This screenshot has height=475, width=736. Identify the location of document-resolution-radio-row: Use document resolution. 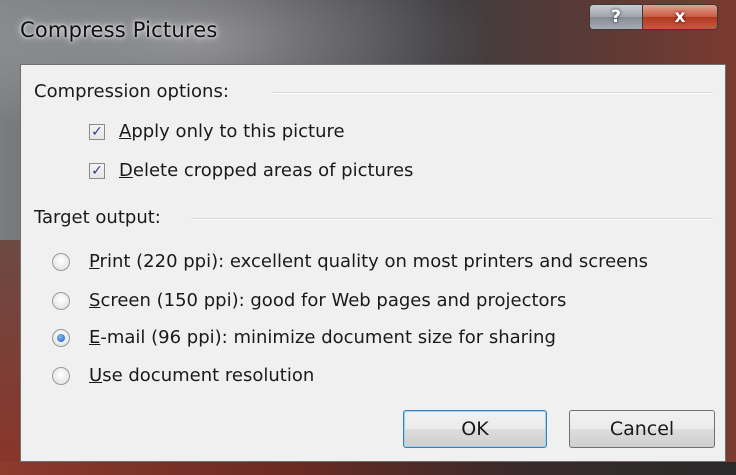
(183, 375).